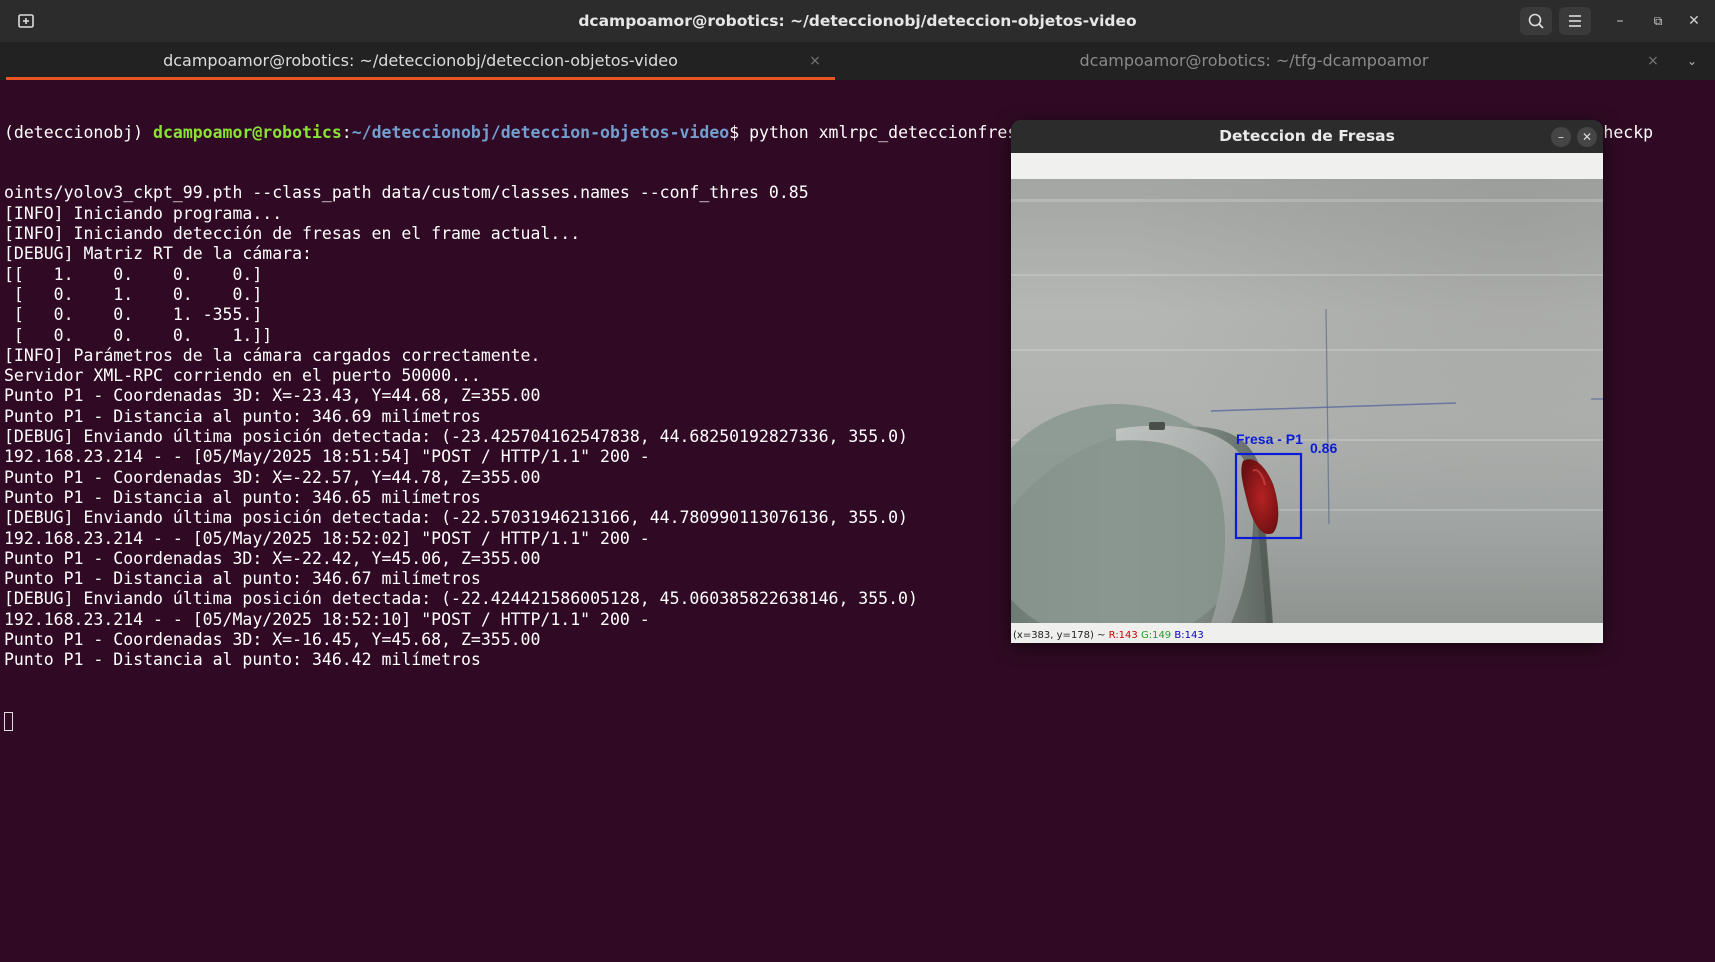 The width and height of the screenshot is (1715, 962). I want to click on prompt-user: dcampoamor@robotics, so click(247, 132).